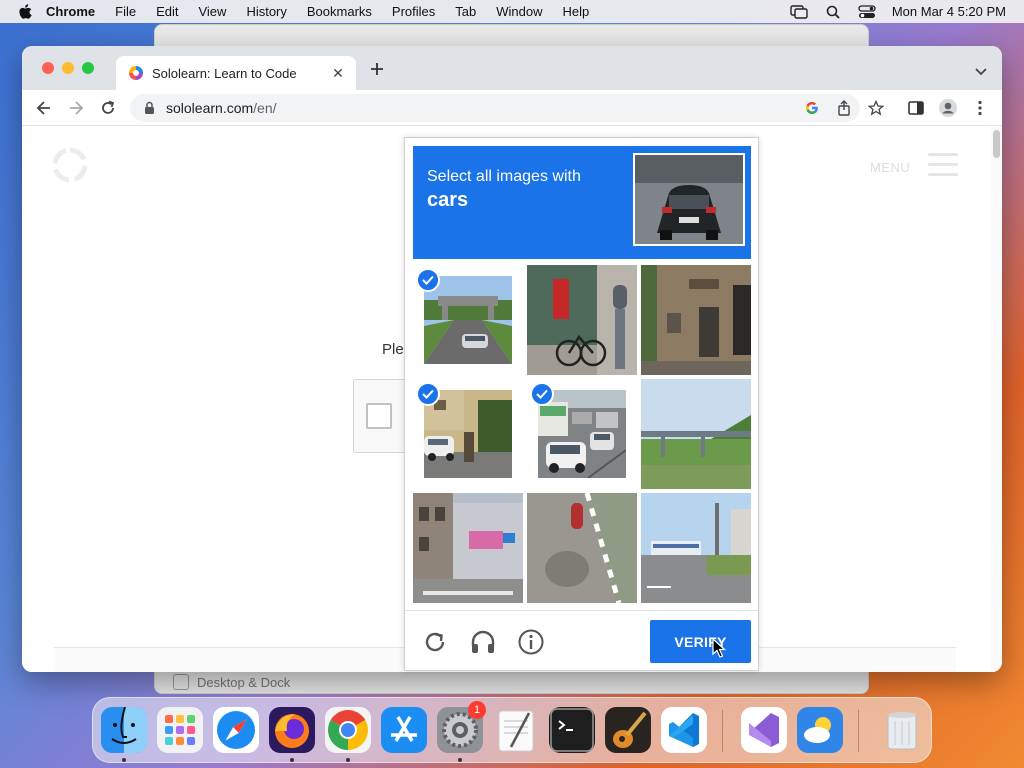 The width and height of the screenshot is (1024, 768). I want to click on captcha-instruction: Select all images with, so click(504, 176).